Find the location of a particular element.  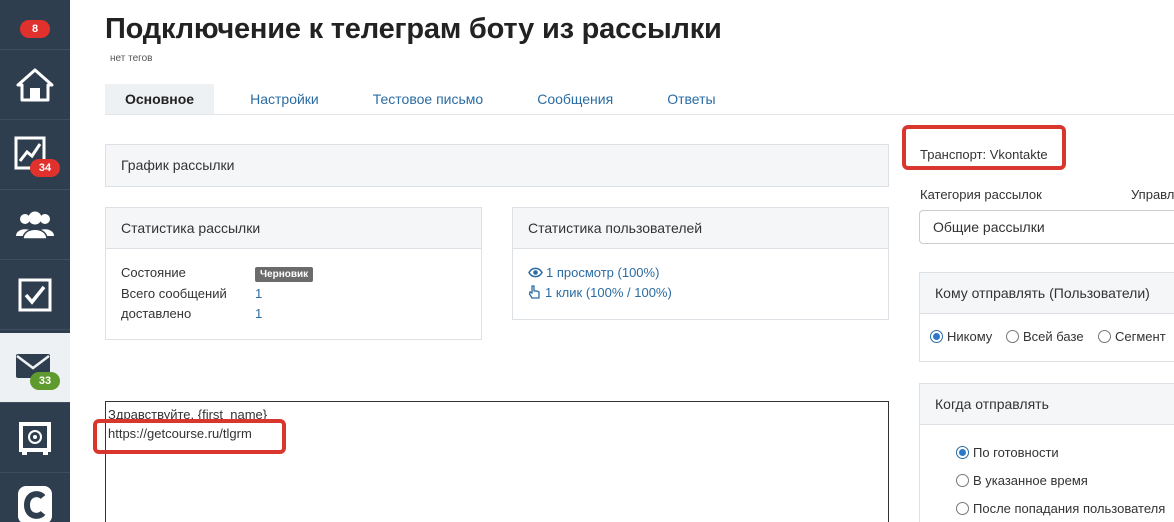

radio-segment is located at coordinates (1104, 336).